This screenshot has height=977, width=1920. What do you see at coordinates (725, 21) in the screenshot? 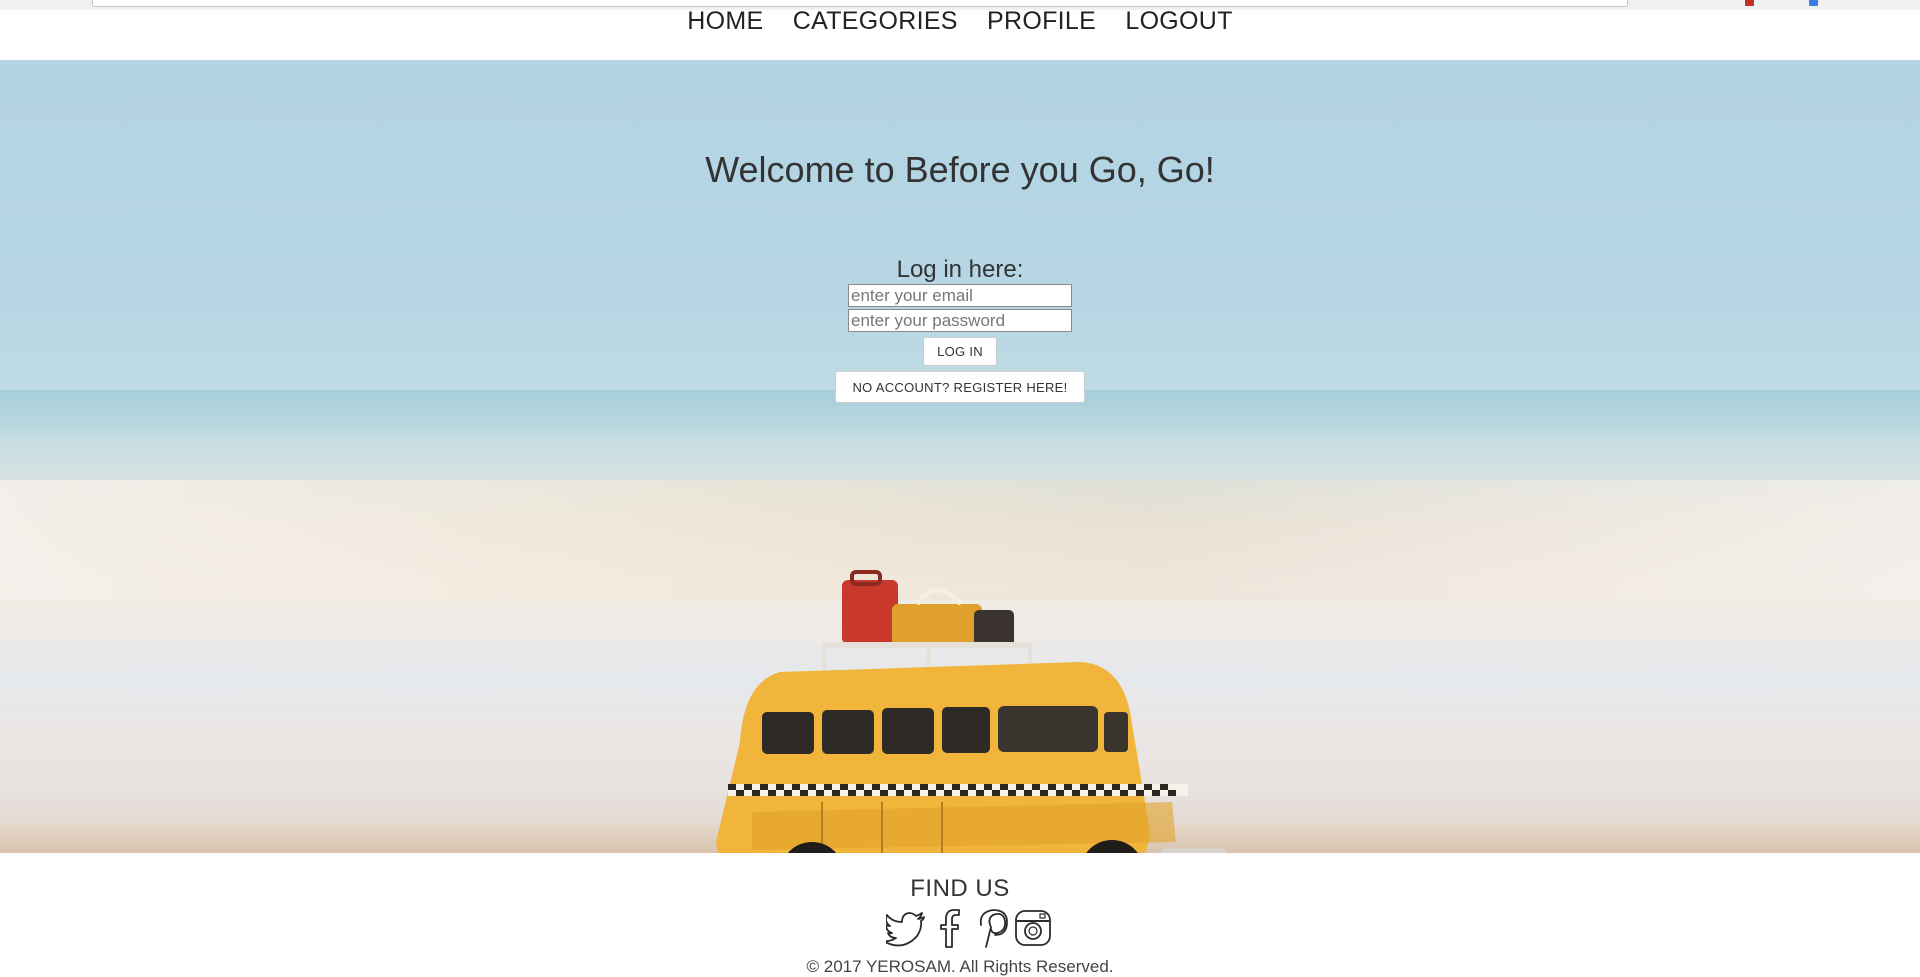
I see `nav-home-link: HOME` at bounding box center [725, 21].